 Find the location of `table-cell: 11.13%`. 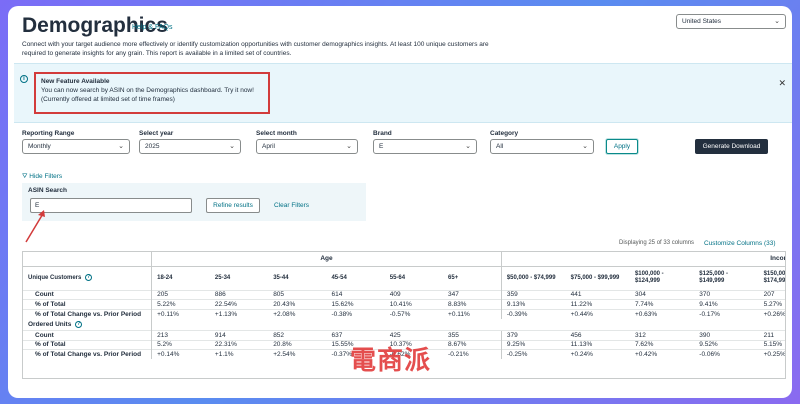

table-cell: 11.13% is located at coordinates (597, 344).